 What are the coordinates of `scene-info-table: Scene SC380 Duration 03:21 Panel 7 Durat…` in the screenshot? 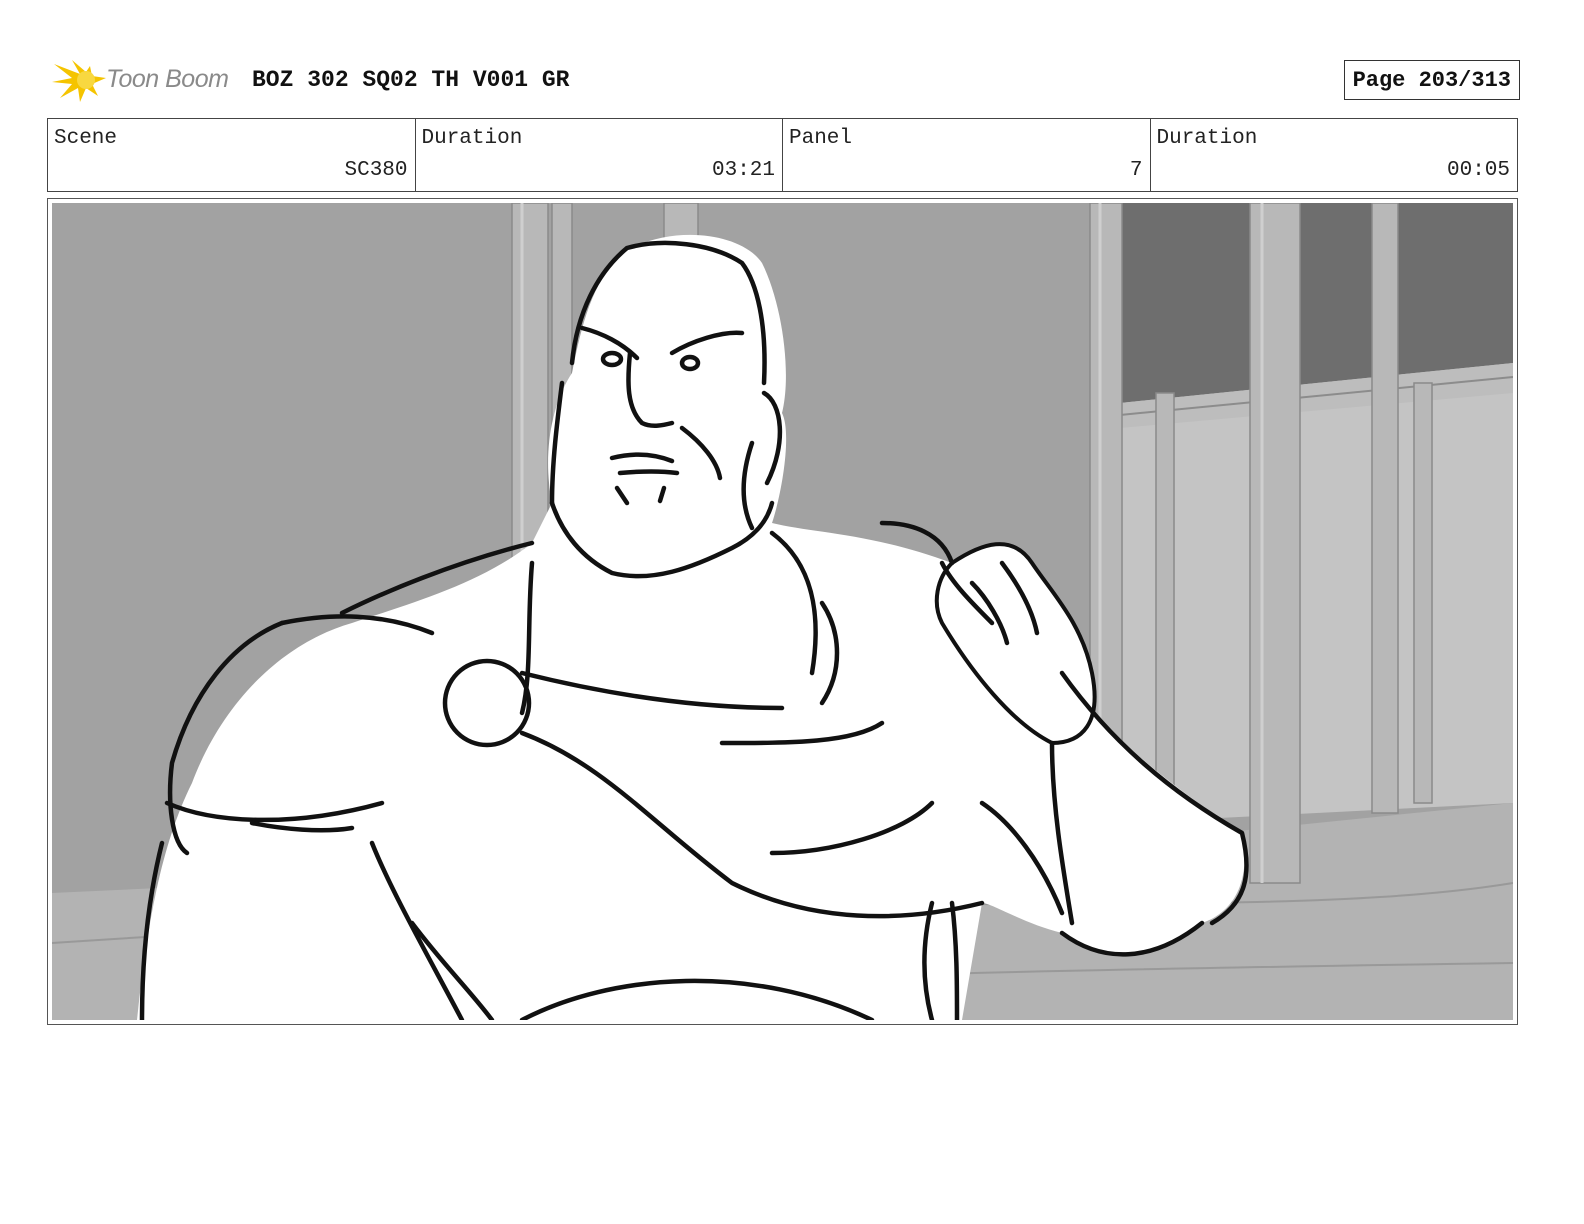 It's located at (782, 155).